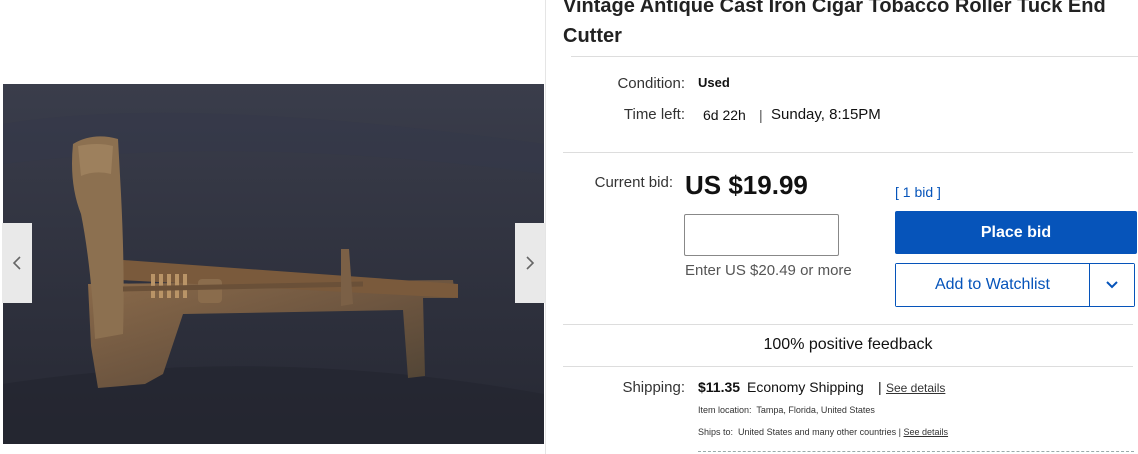  I want to click on ships-to-label: Ships to:, so click(716, 432).